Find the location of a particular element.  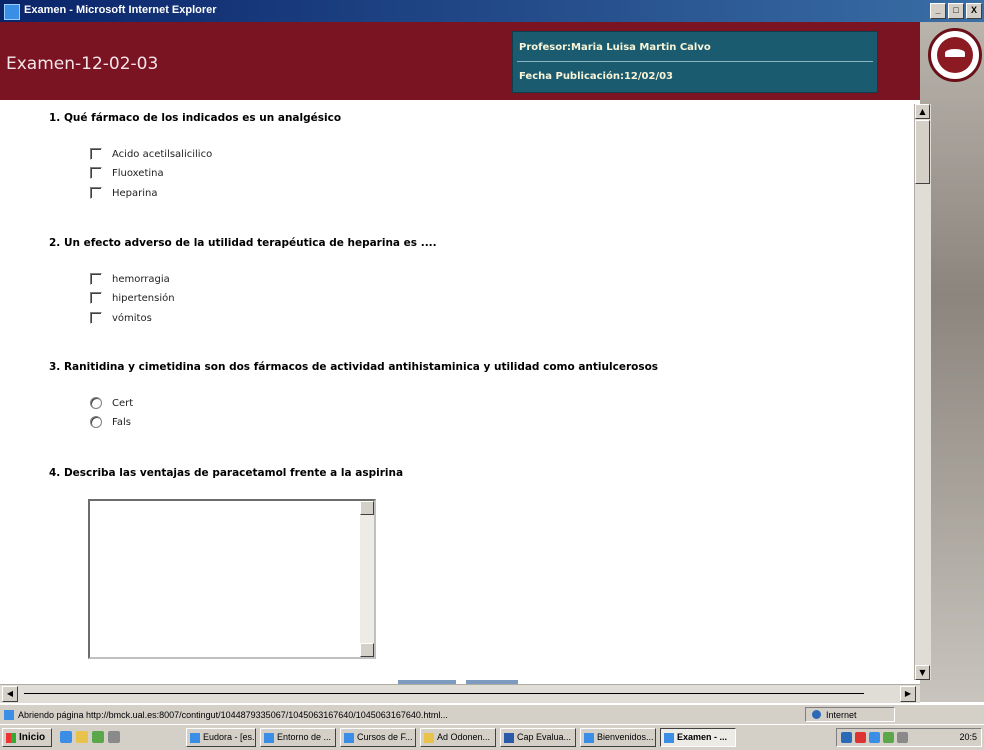

system-tray: 20:5 is located at coordinates (909, 737).